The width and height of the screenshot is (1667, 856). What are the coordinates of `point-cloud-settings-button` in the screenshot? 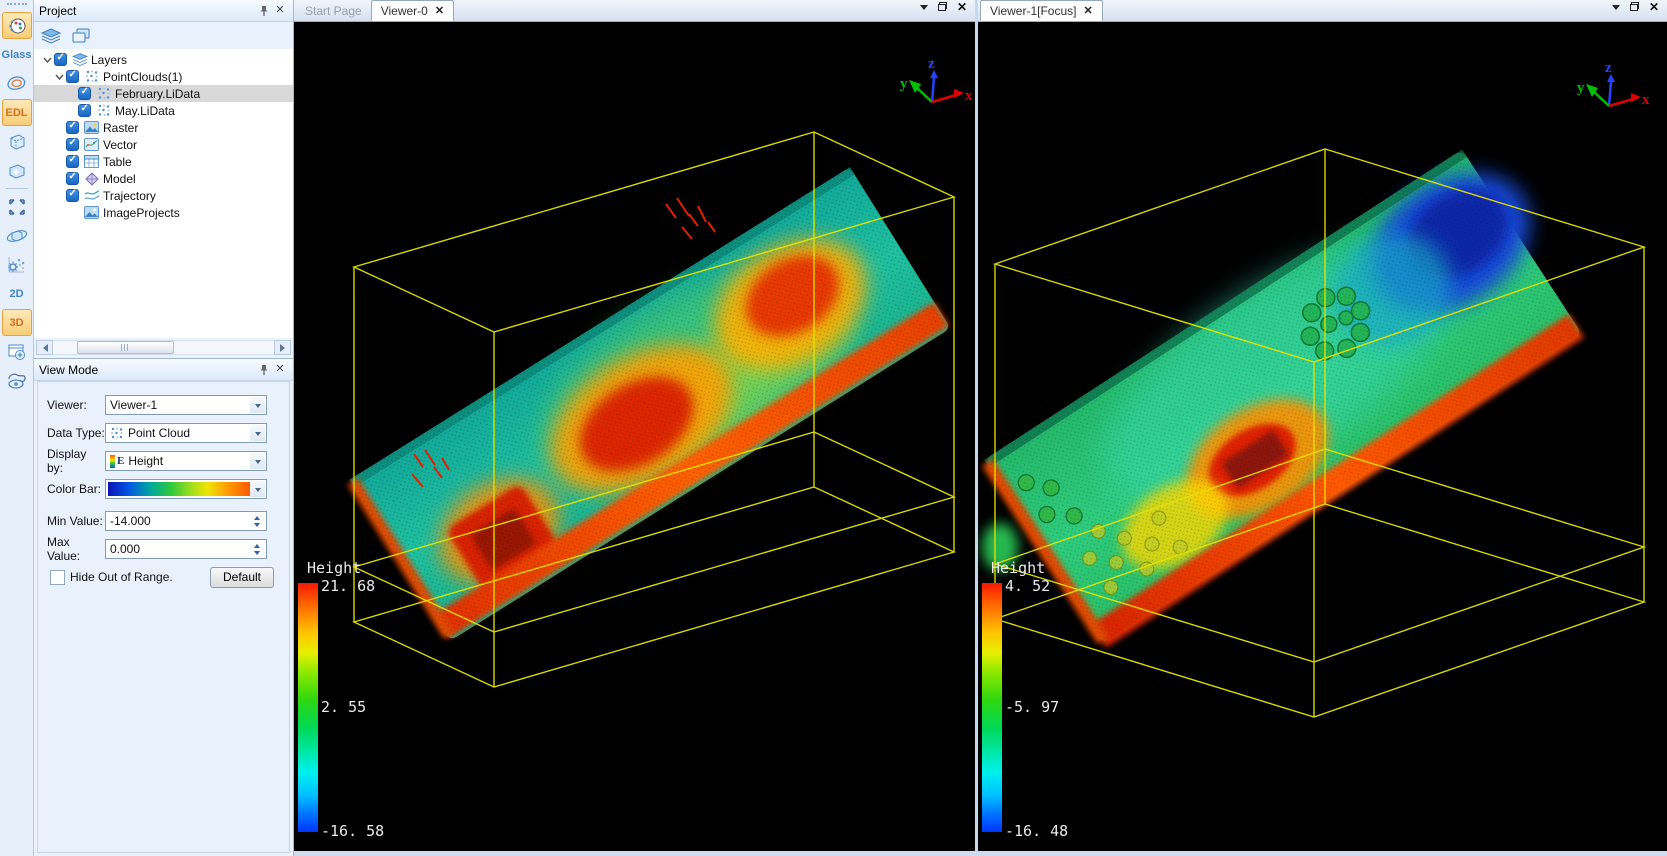 It's located at (17, 264).